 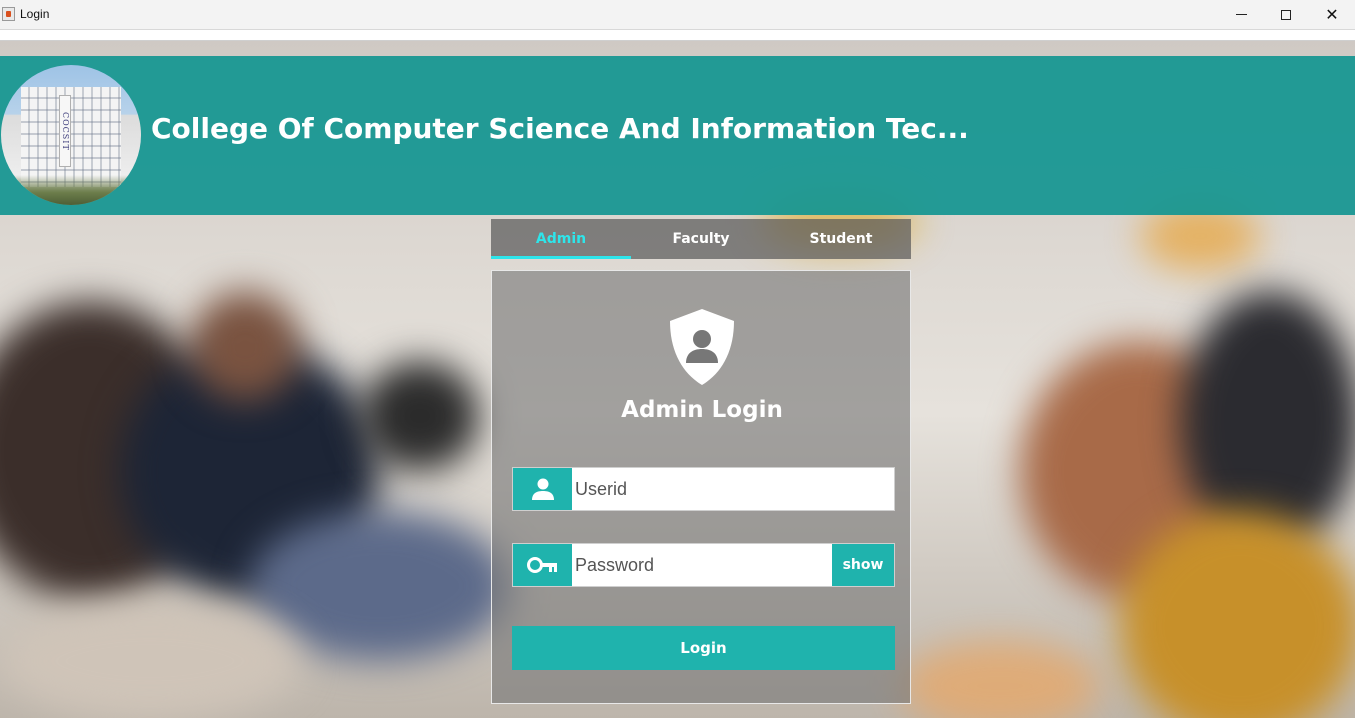 I want to click on logo-sign: COCSIT, so click(x=65, y=131).